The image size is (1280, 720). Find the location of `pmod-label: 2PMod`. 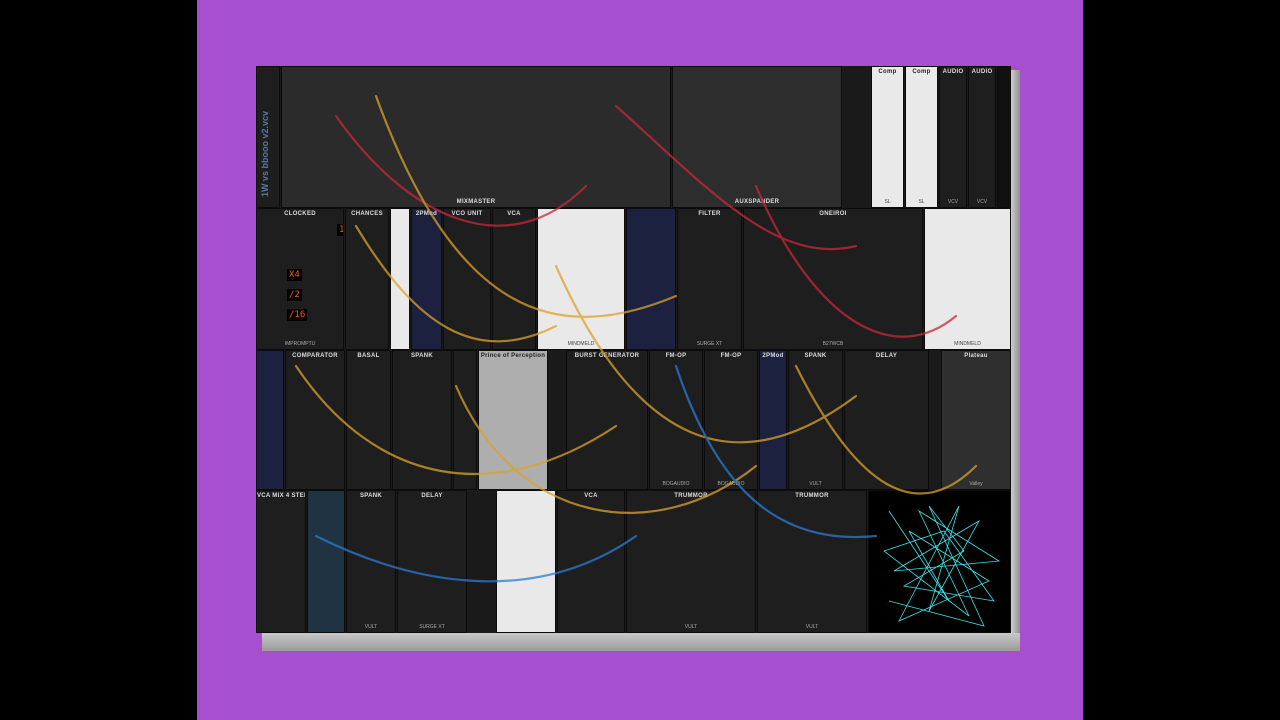

pmod-label: 2PMod is located at coordinates (426, 214).